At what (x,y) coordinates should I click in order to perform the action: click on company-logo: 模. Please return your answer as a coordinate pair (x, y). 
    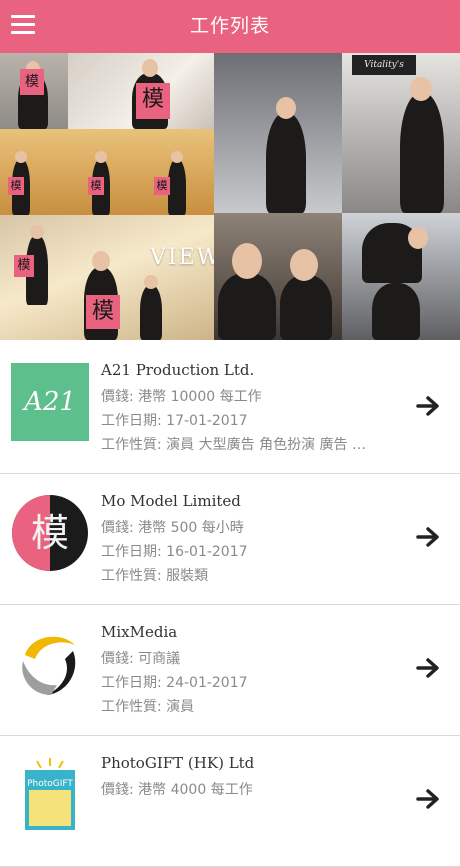
    Looking at the image, I should click on (50, 533).